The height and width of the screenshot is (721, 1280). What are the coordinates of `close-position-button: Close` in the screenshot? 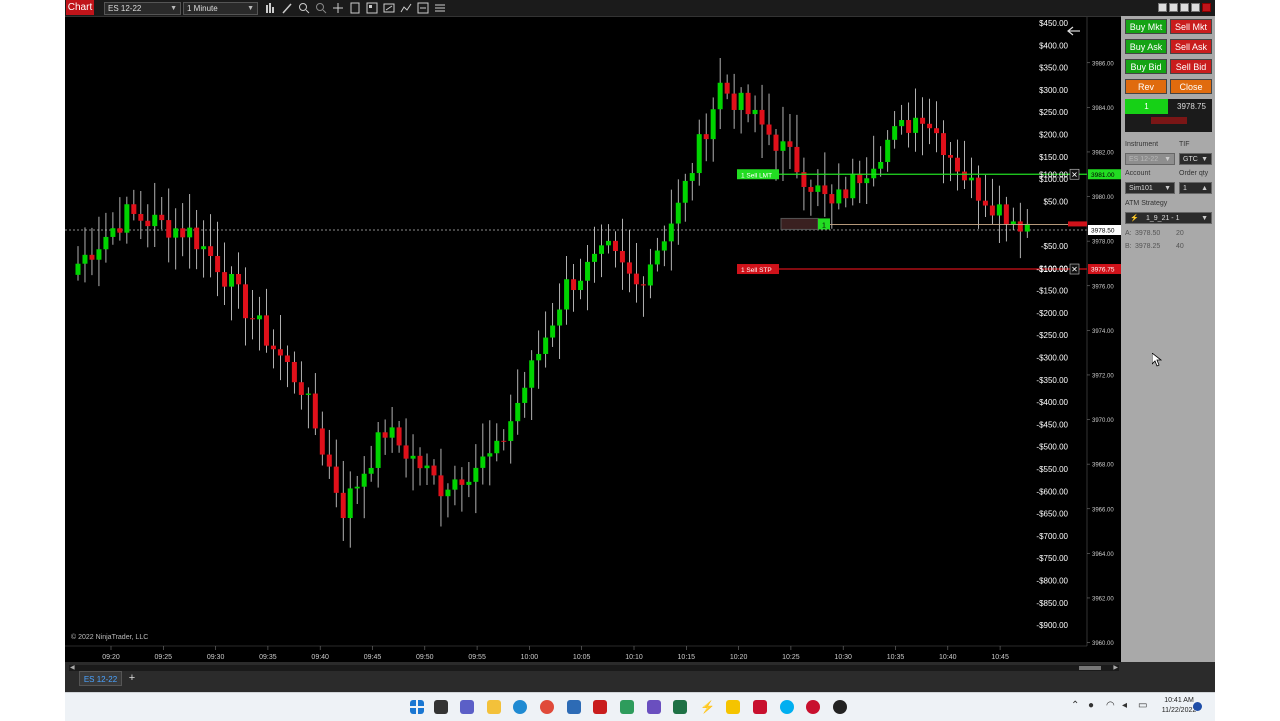 It's located at (1191, 86).